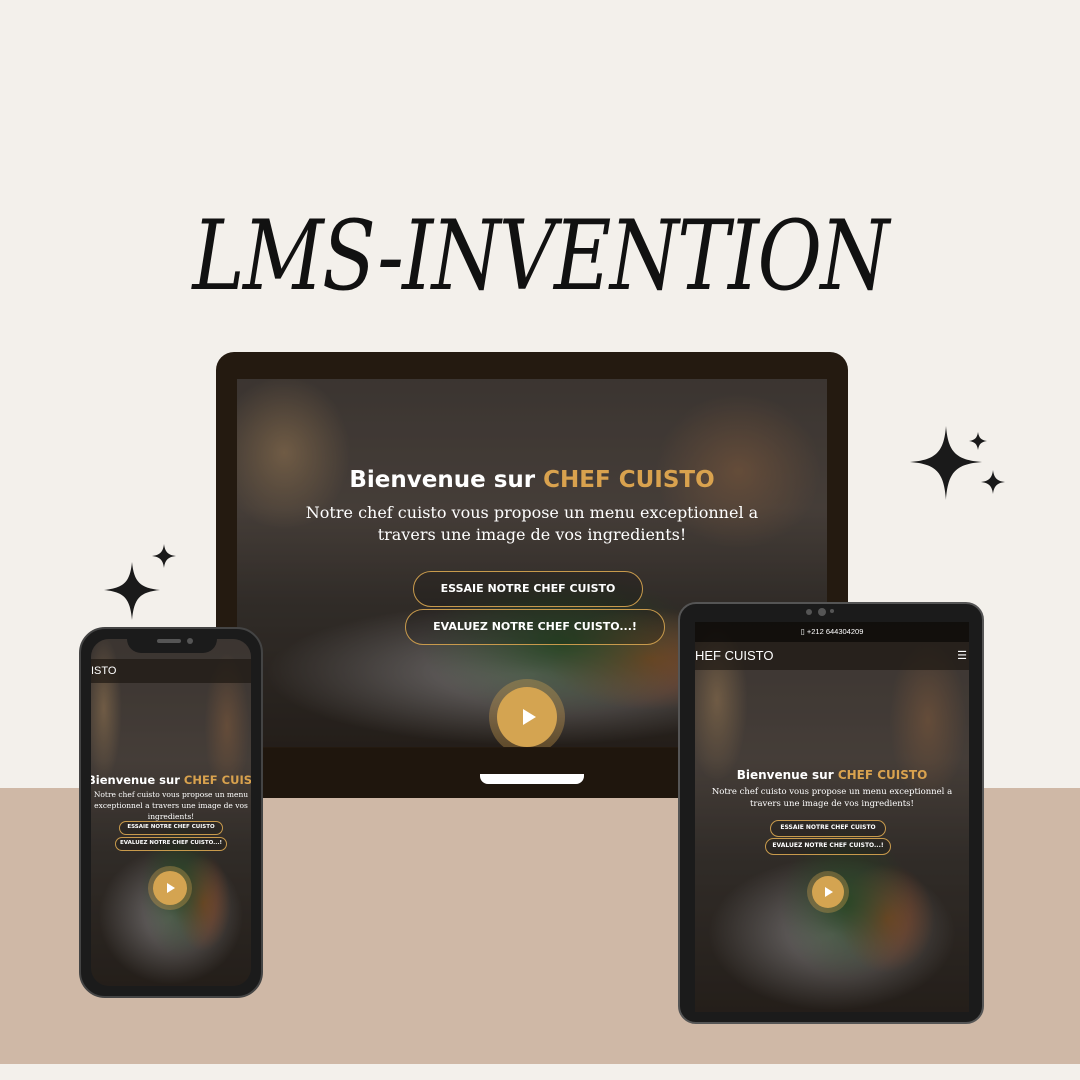 This screenshot has height=1080, width=1080. What do you see at coordinates (171, 671) in the screenshot?
I see `phone-navbar: ISTO` at bounding box center [171, 671].